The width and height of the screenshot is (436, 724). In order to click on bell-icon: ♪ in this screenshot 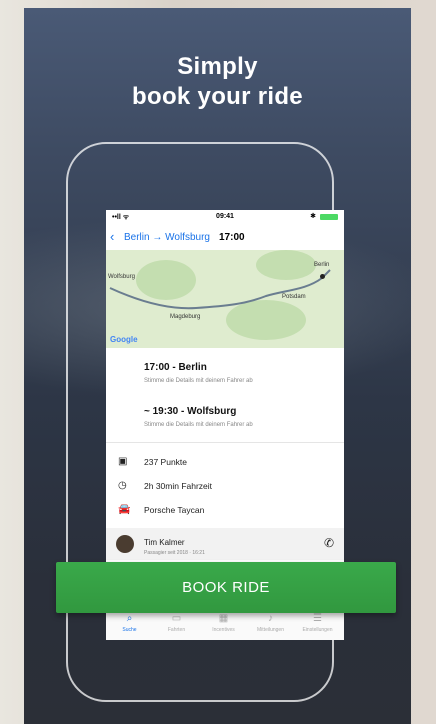, I will do `click(270, 618)`.